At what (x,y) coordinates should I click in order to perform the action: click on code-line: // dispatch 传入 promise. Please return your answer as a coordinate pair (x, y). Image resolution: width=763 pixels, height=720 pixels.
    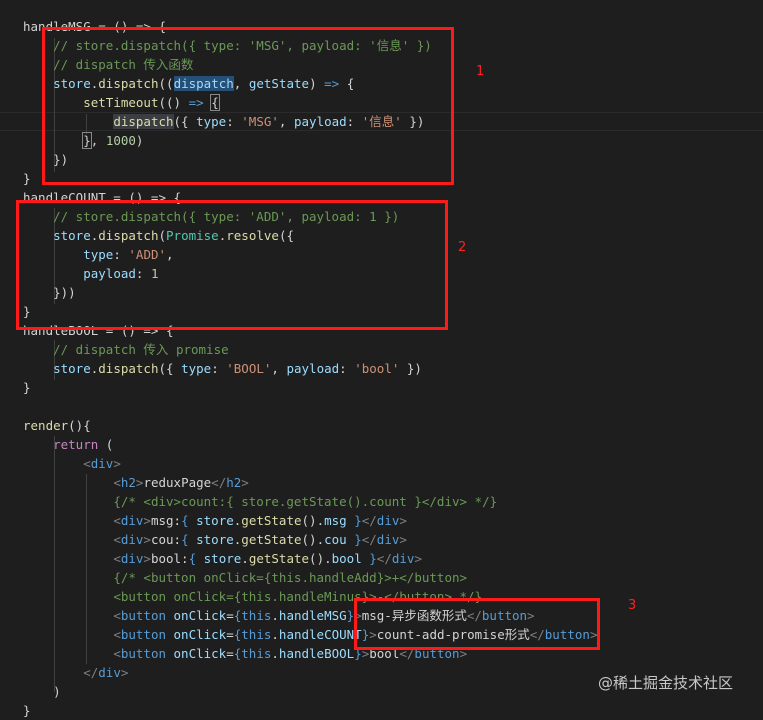
    Looking at the image, I should click on (126, 349).